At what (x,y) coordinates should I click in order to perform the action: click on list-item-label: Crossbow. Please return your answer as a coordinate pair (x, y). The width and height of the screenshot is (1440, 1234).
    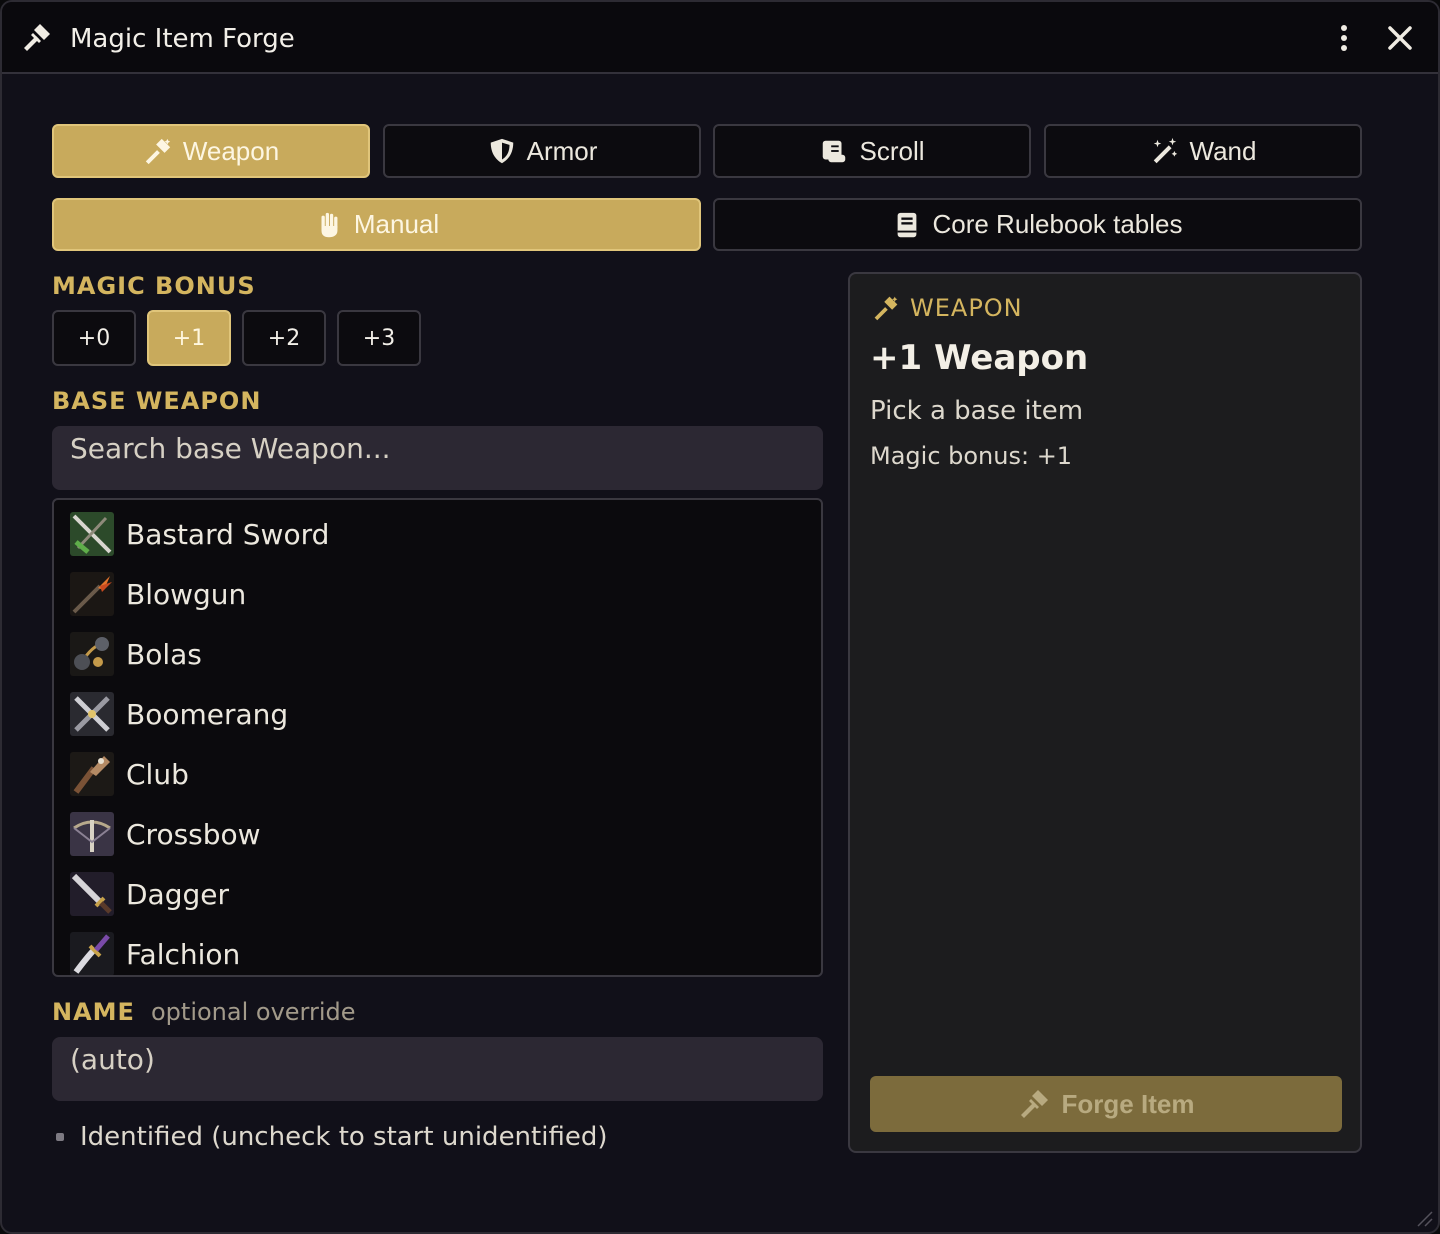
    Looking at the image, I should click on (193, 834).